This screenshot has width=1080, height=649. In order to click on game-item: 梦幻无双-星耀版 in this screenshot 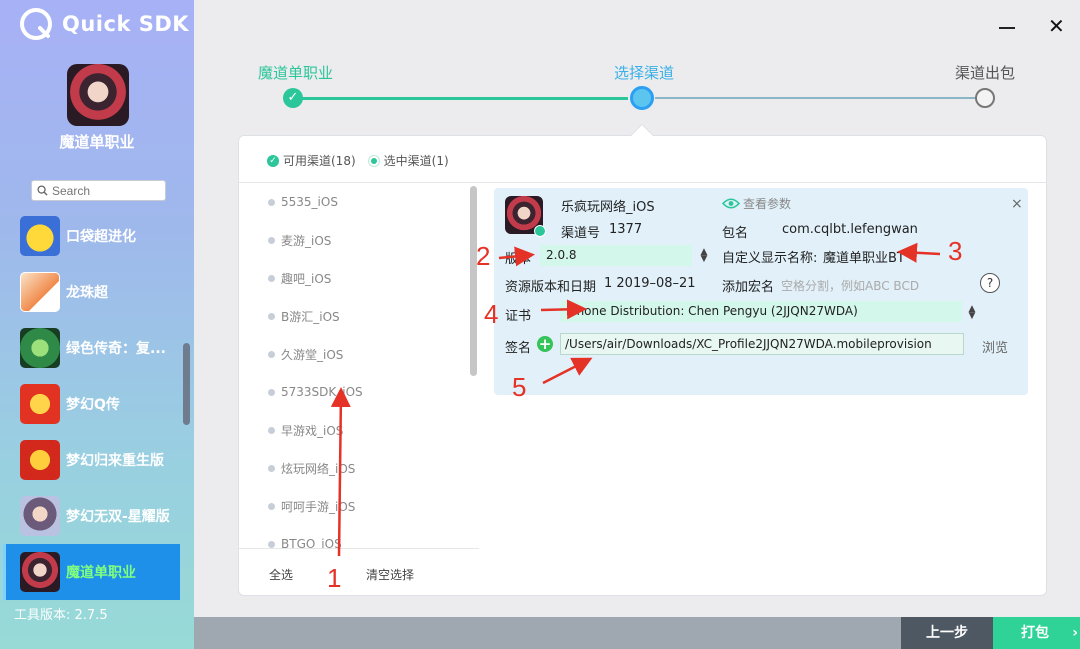, I will do `click(97, 516)`.